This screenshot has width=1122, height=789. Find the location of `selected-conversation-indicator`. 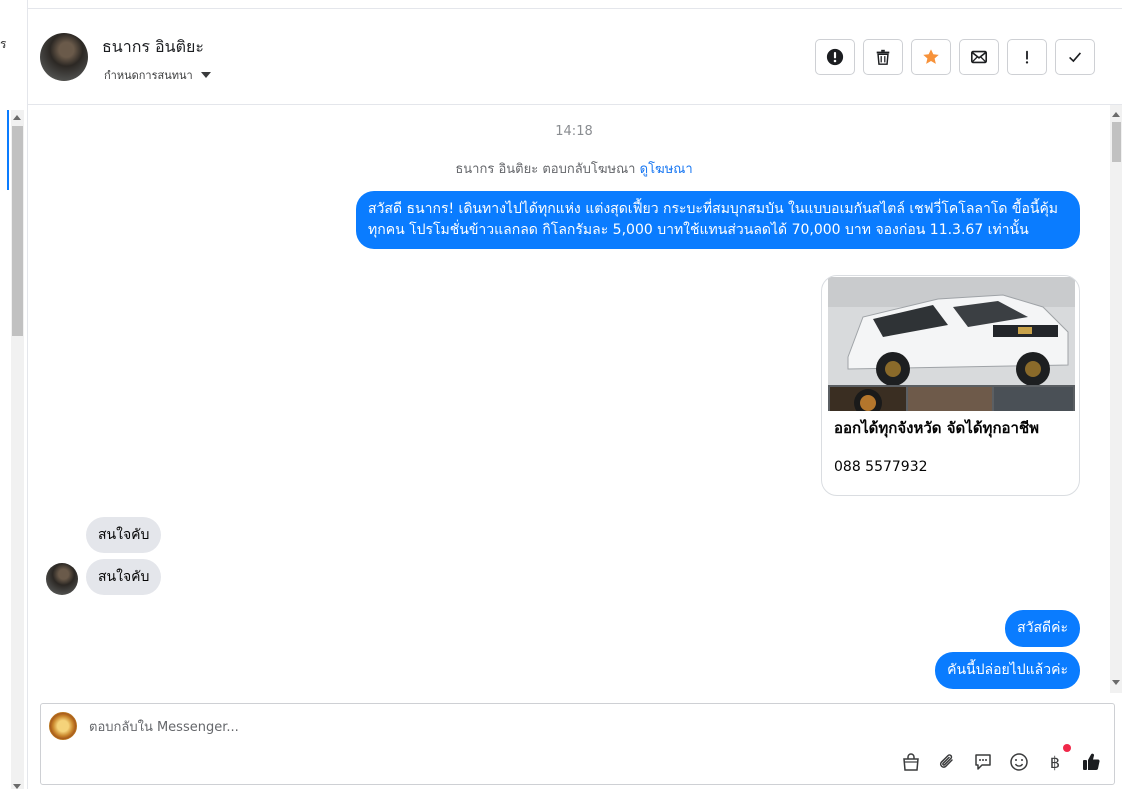

selected-conversation-indicator is located at coordinates (8, 150).